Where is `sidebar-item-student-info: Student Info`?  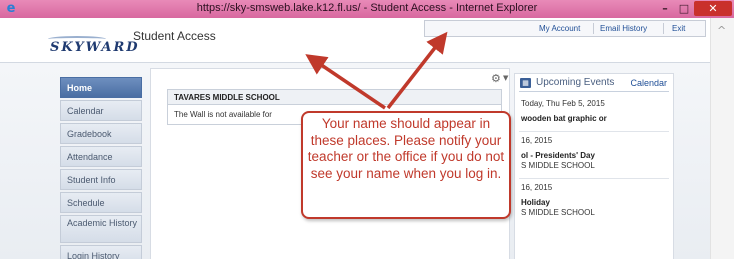
sidebar-item-student-info: Student Info is located at coordinates (101, 179).